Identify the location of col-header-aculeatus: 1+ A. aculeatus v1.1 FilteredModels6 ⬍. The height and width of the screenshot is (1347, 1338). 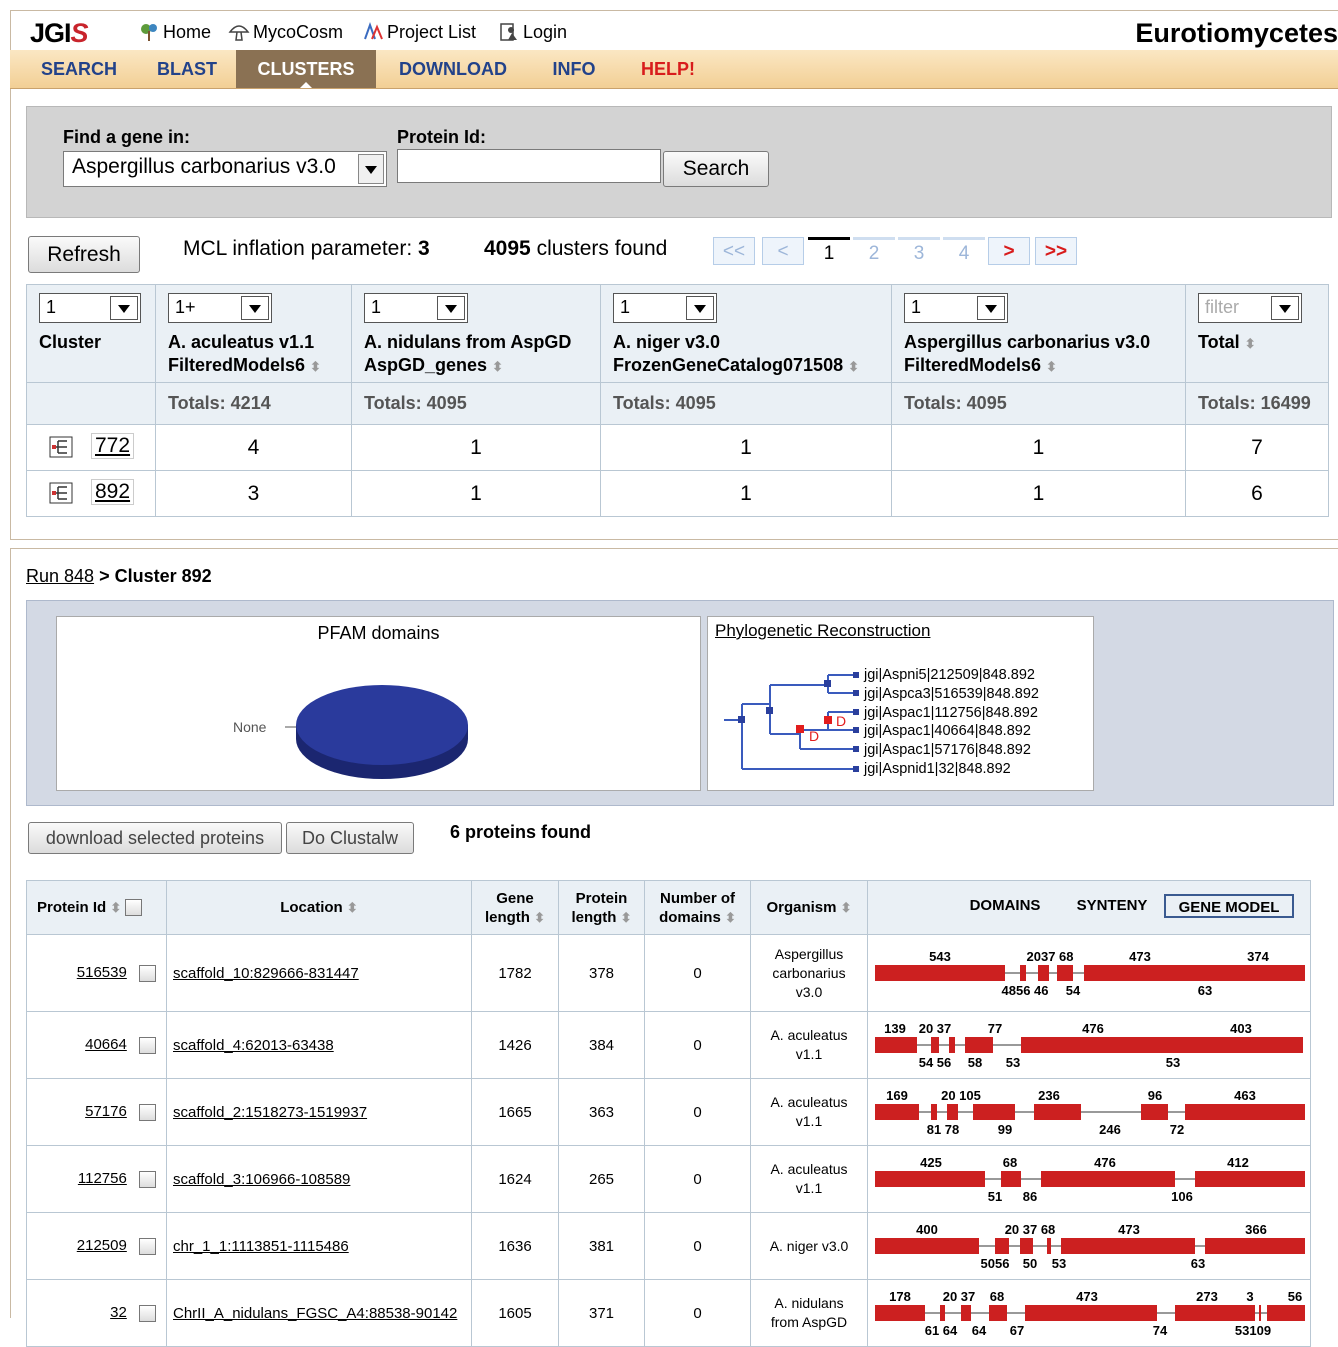
(253, 333).